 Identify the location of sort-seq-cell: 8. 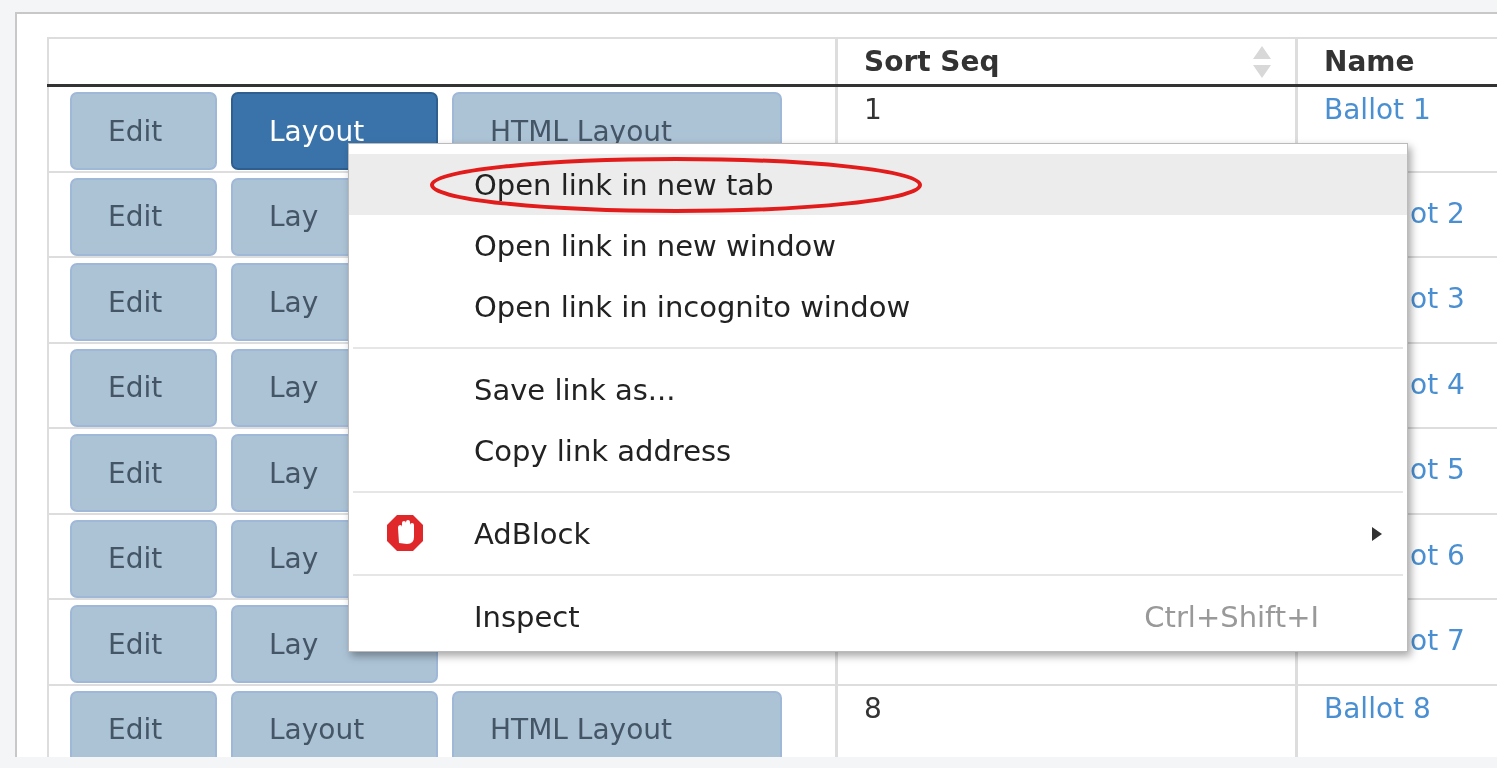
(873, 708).